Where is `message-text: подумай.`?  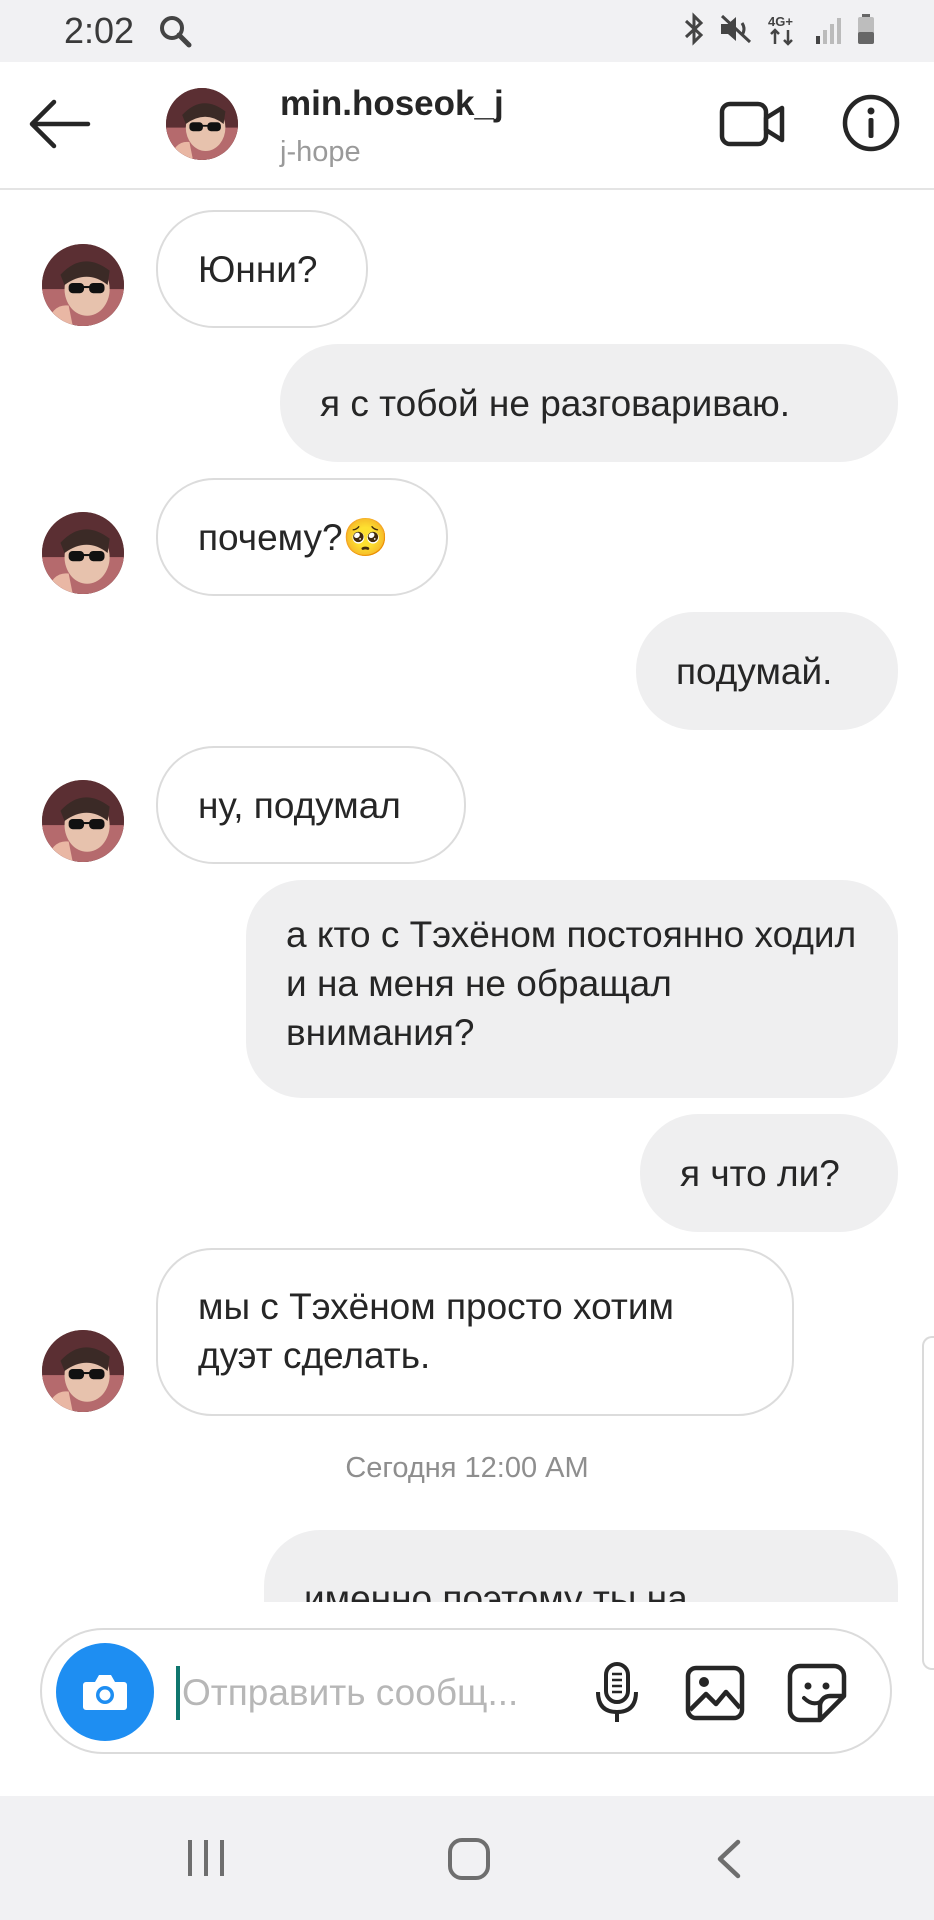 message-text: подумай. is located at coordinates (754, 671).